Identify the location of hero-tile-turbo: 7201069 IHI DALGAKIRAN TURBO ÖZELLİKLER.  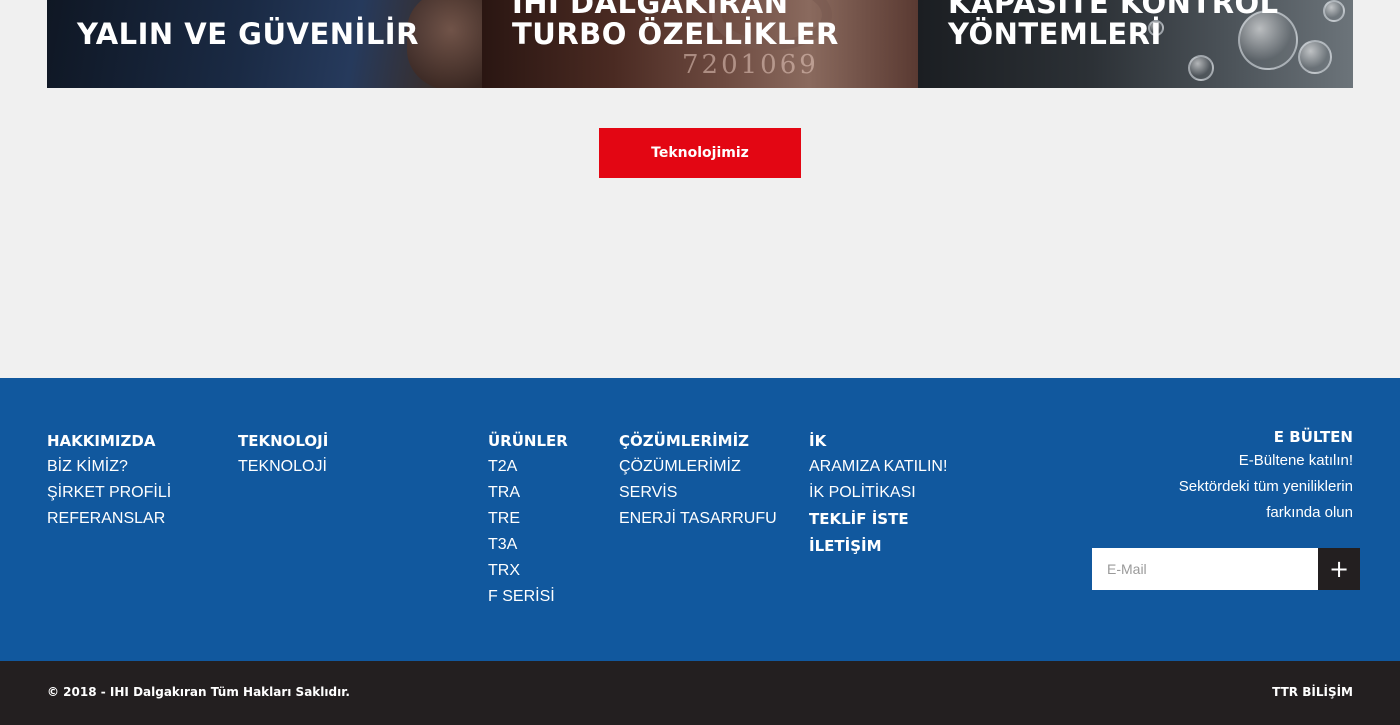
(700, 44).